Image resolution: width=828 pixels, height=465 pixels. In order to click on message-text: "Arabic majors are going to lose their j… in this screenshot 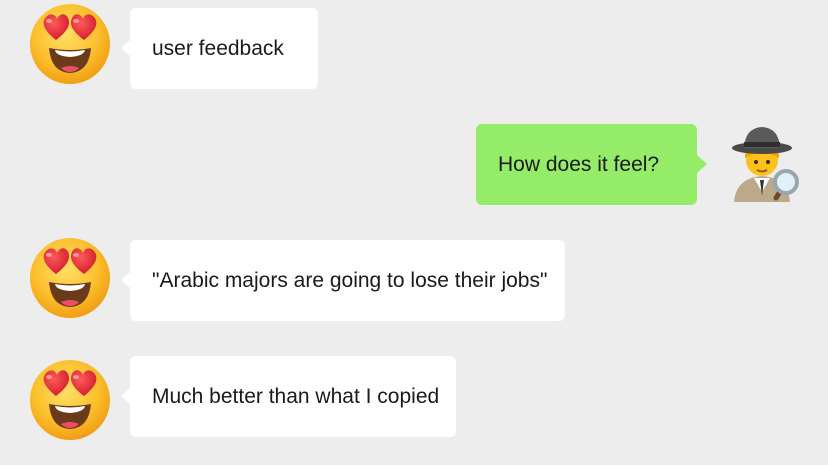, I will do `click(350, 280)`.